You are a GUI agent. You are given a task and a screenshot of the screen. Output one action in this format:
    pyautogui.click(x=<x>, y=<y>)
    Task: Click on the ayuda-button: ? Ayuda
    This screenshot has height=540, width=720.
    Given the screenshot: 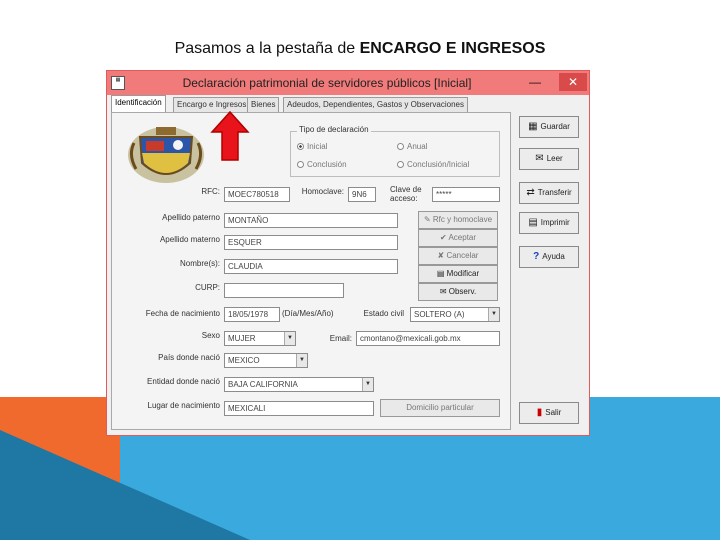 What is the action you would take?
    pyautogui.click(x=549, y=257)
    